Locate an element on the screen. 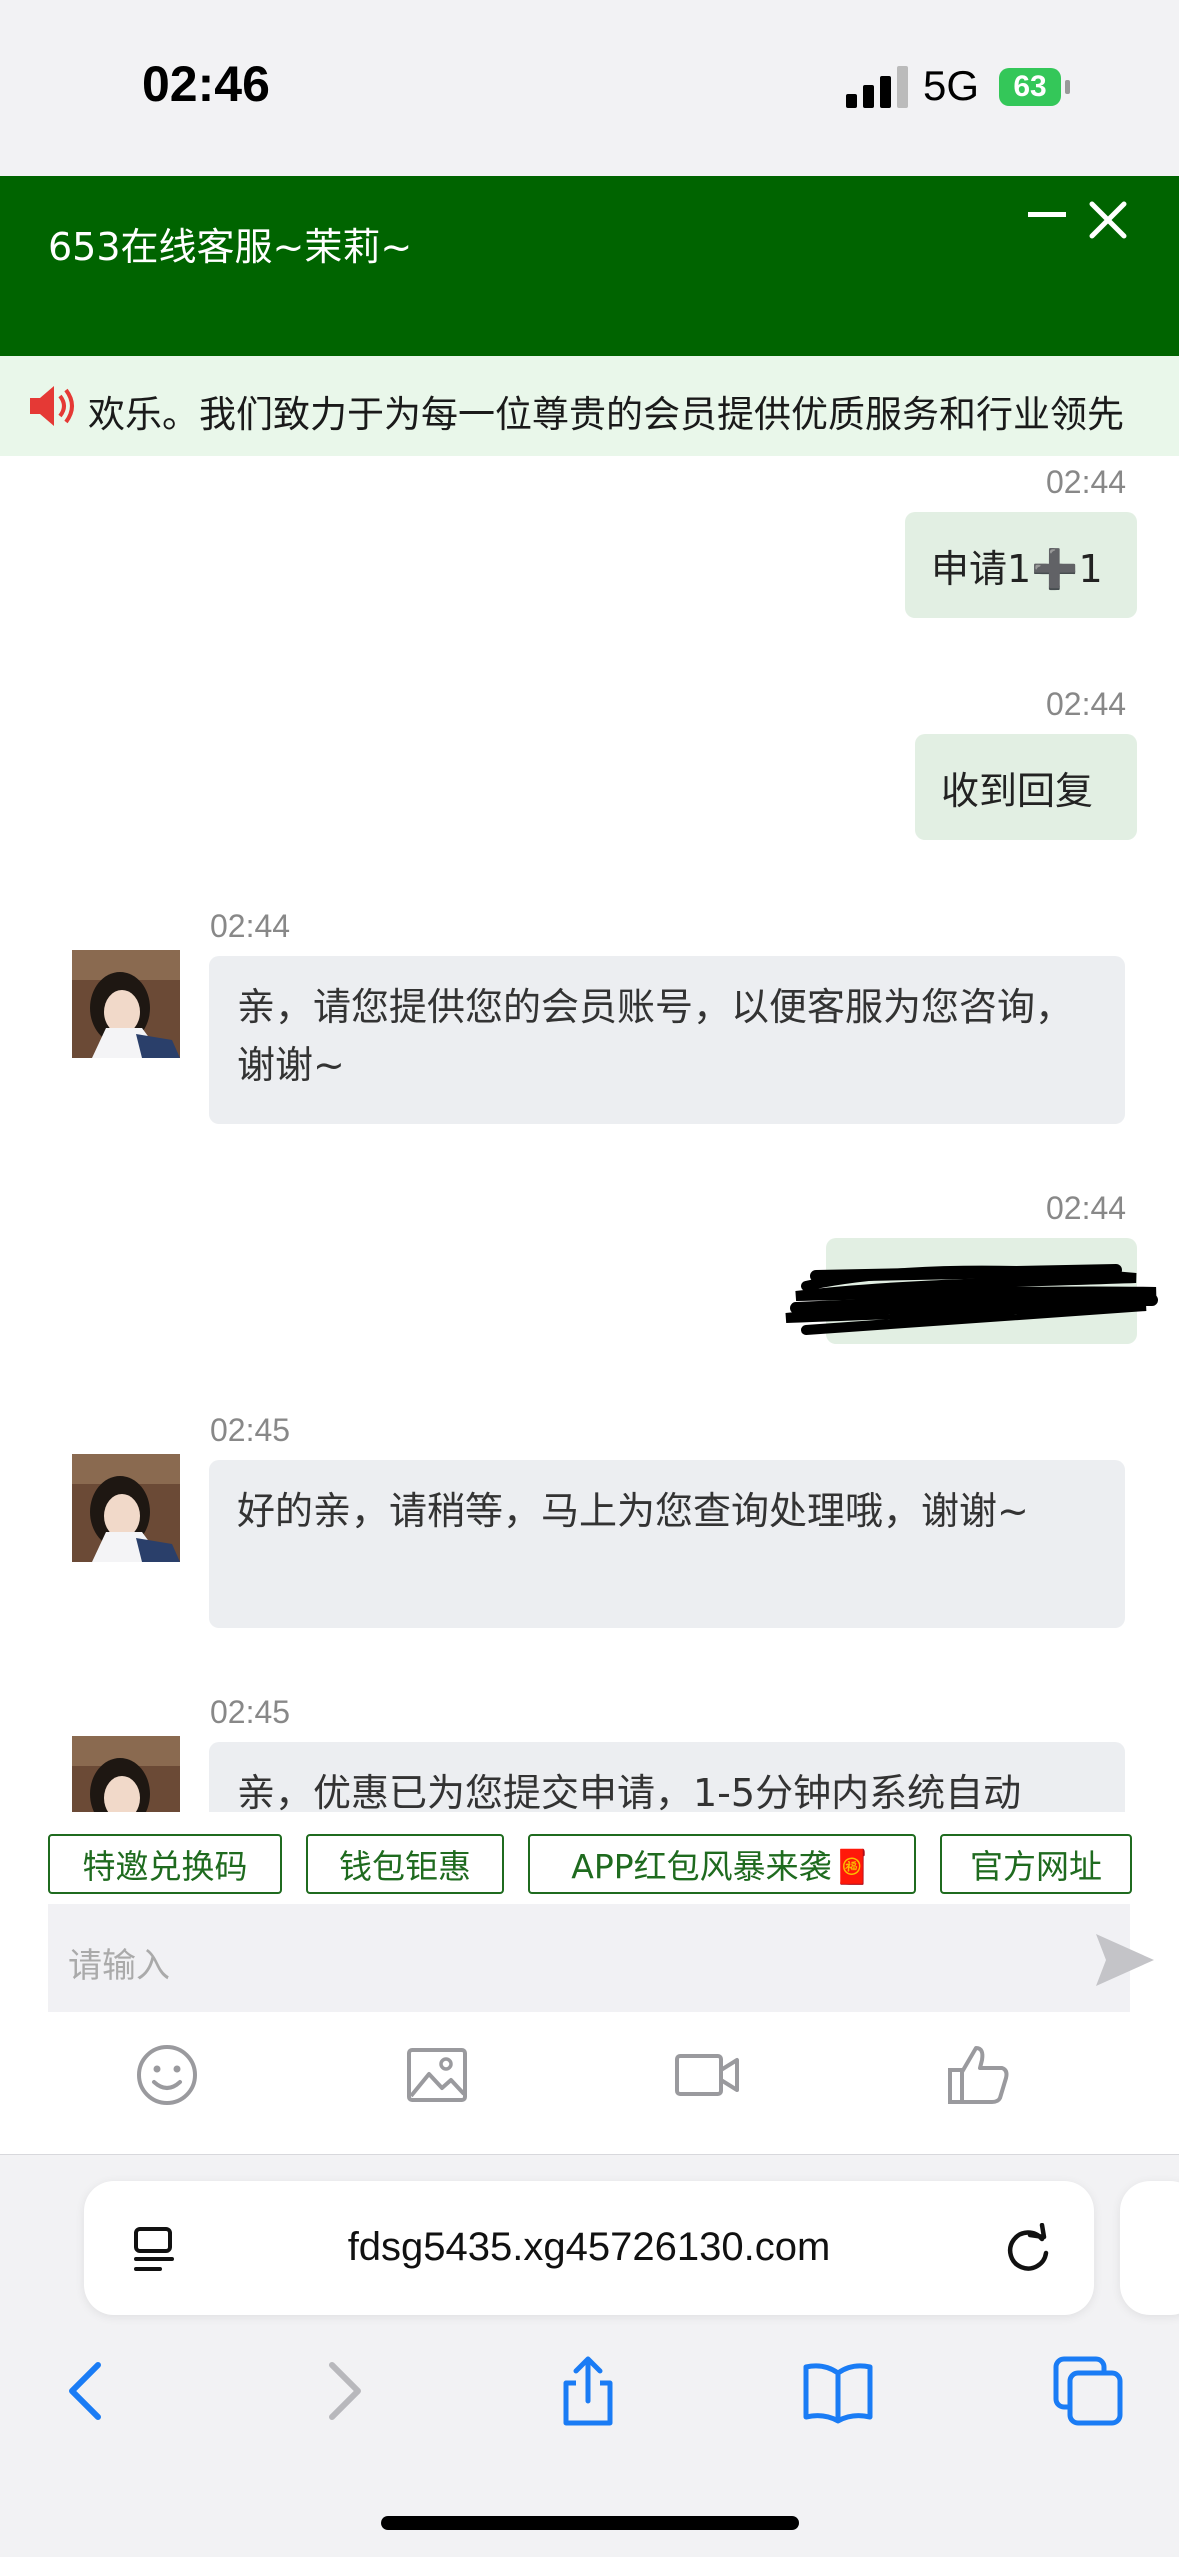  message-bubble-me: 申请1➕1 is located at coordinates (1021, 565).